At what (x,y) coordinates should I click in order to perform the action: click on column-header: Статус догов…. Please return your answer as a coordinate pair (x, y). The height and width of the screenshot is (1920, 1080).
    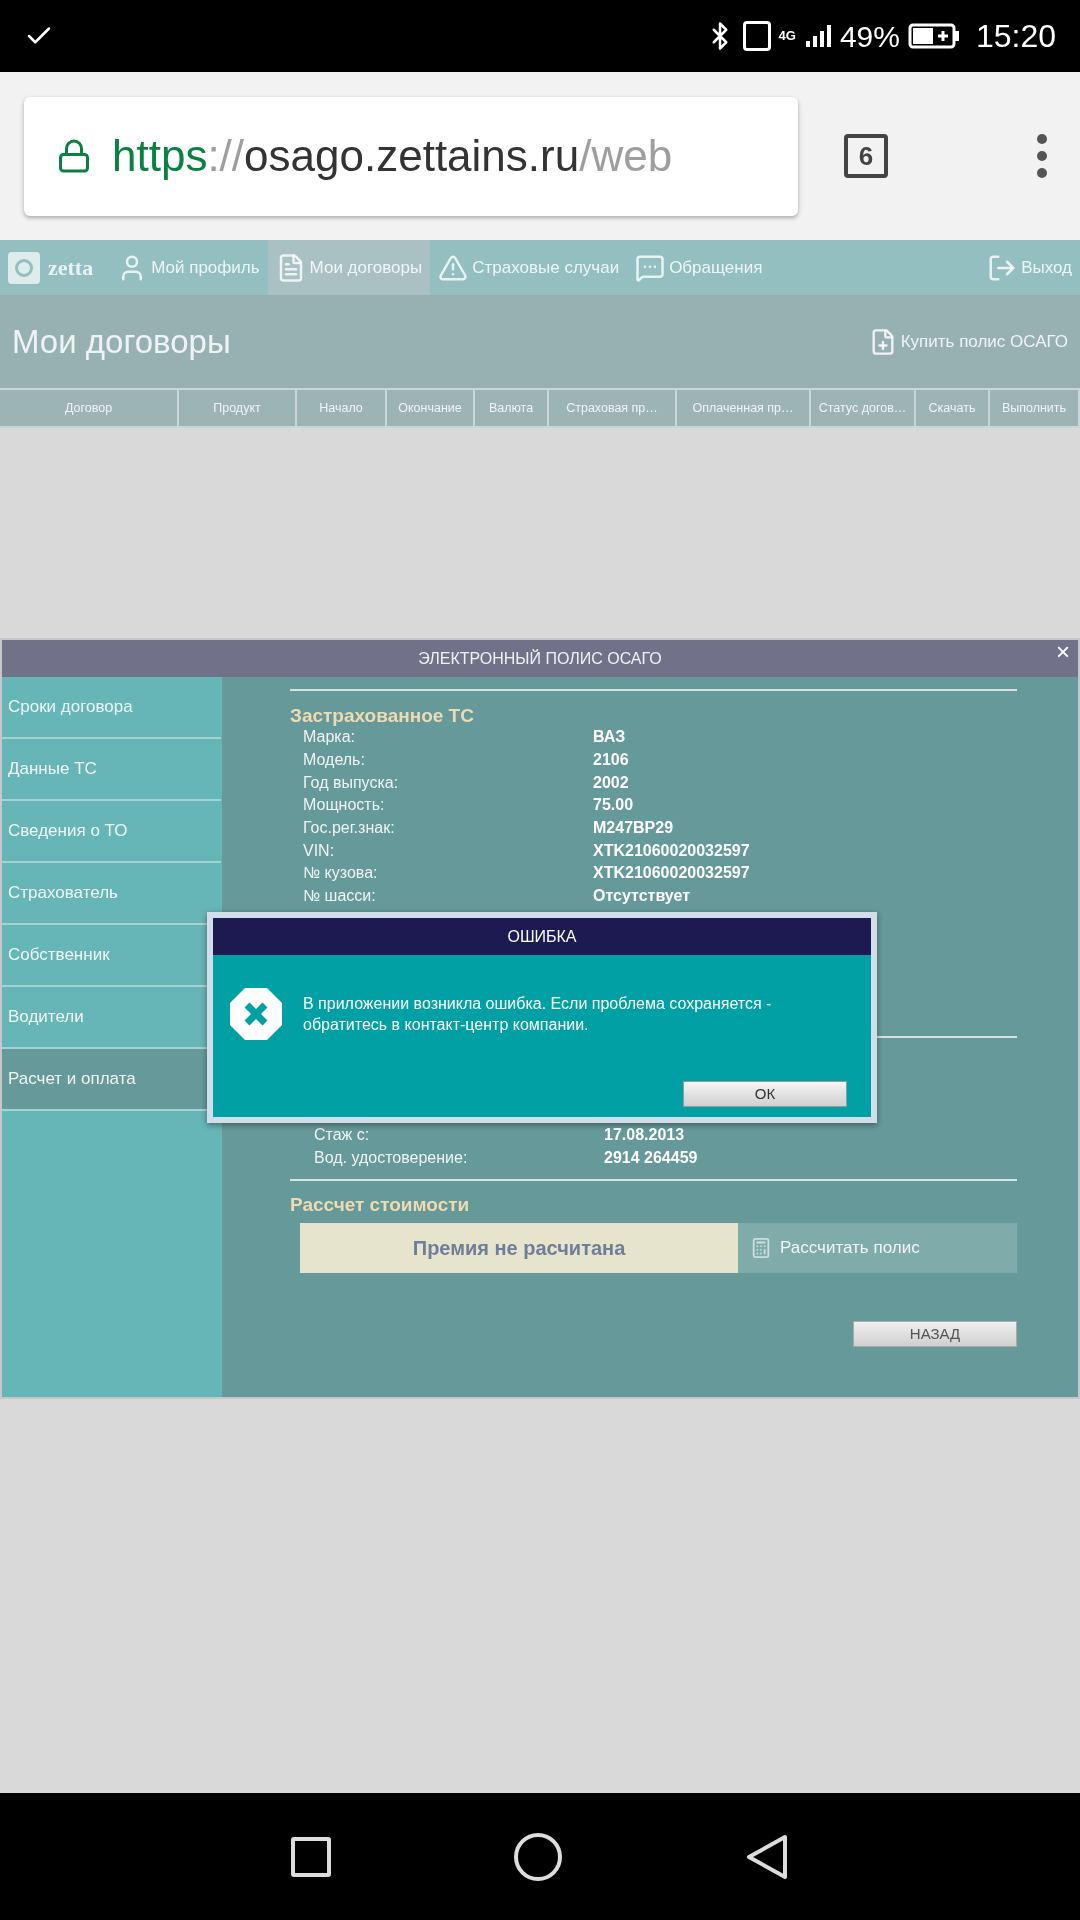
    Looking at the image, I should click on (863, 408).